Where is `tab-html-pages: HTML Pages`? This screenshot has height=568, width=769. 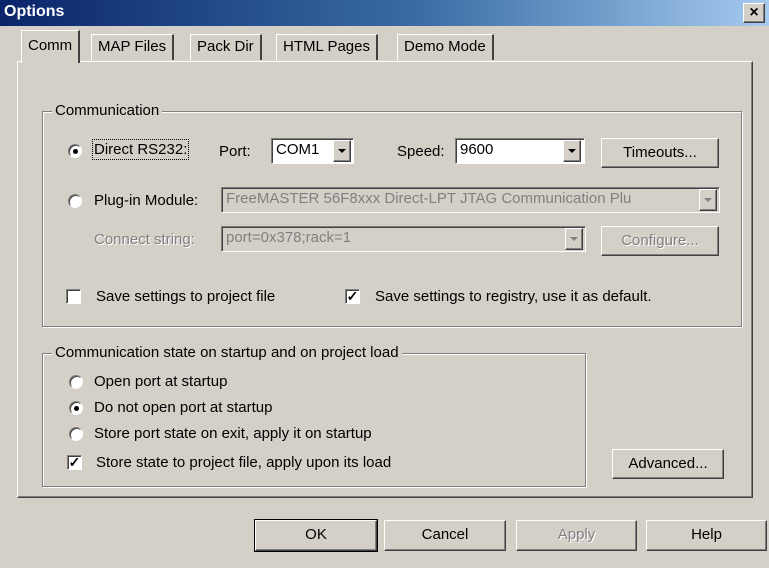 tab-html-pages: HTML Pages is located at coordinates (327, 47).